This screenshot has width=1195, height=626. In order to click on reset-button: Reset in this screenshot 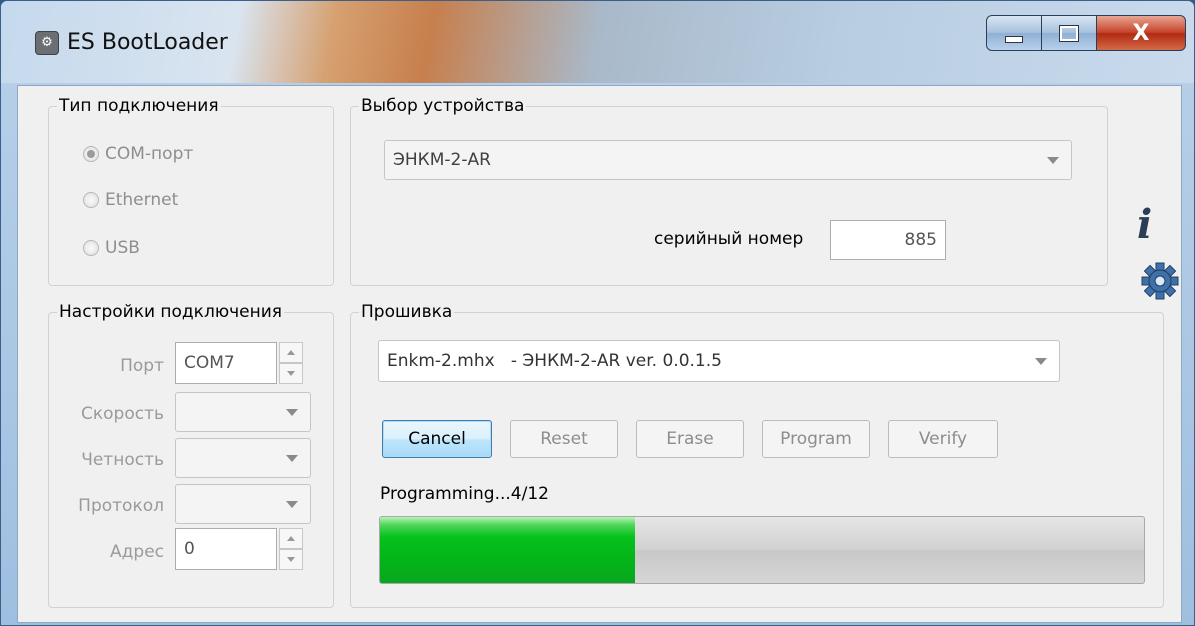, I will do `click(564, 439)`.